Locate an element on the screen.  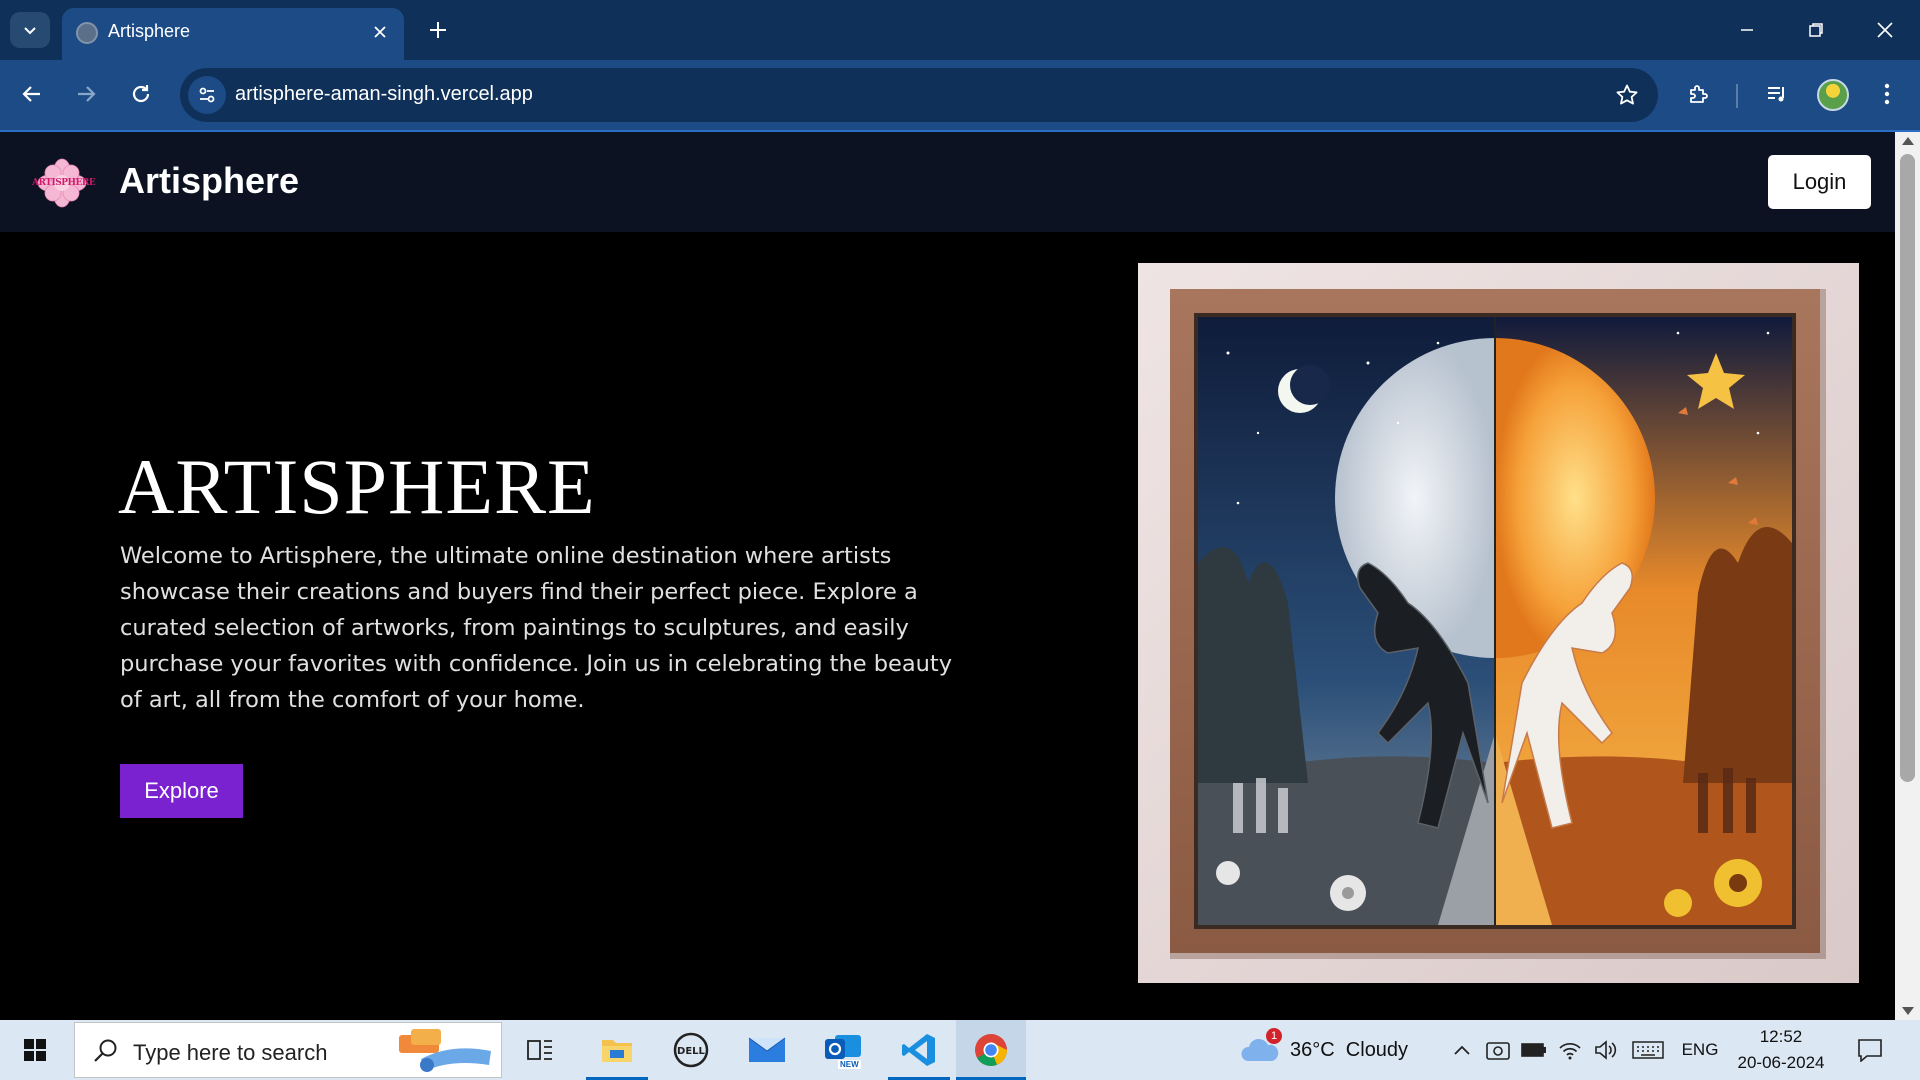
browser-menu-button is located at coordinates (1887, 94).